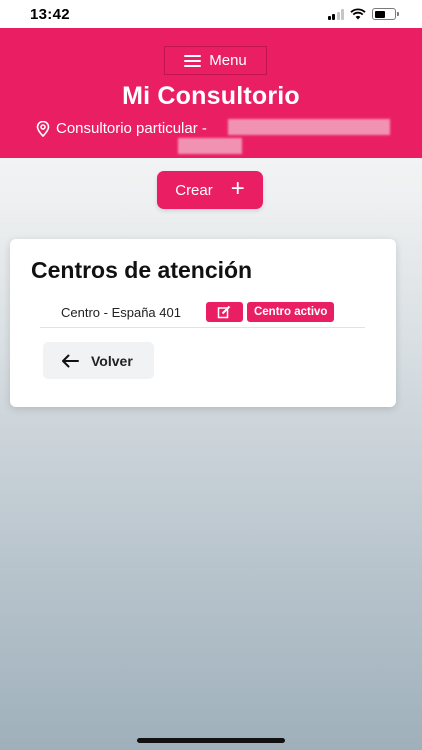 This screenshot has width=422, height=750. I want to click on create-label: Crear, so click(194, 190).